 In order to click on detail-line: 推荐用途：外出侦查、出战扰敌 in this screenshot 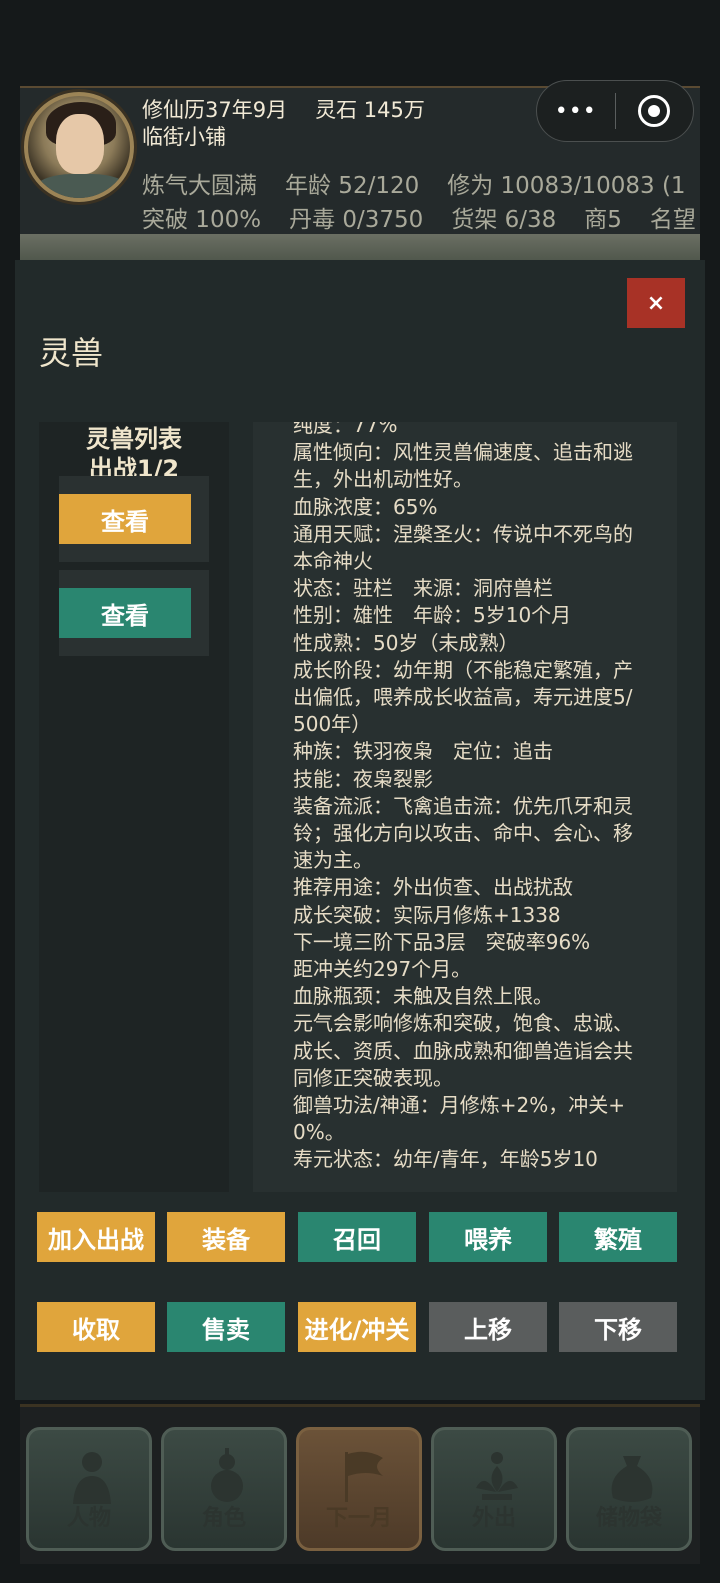, I will do `click(433, 887)`.